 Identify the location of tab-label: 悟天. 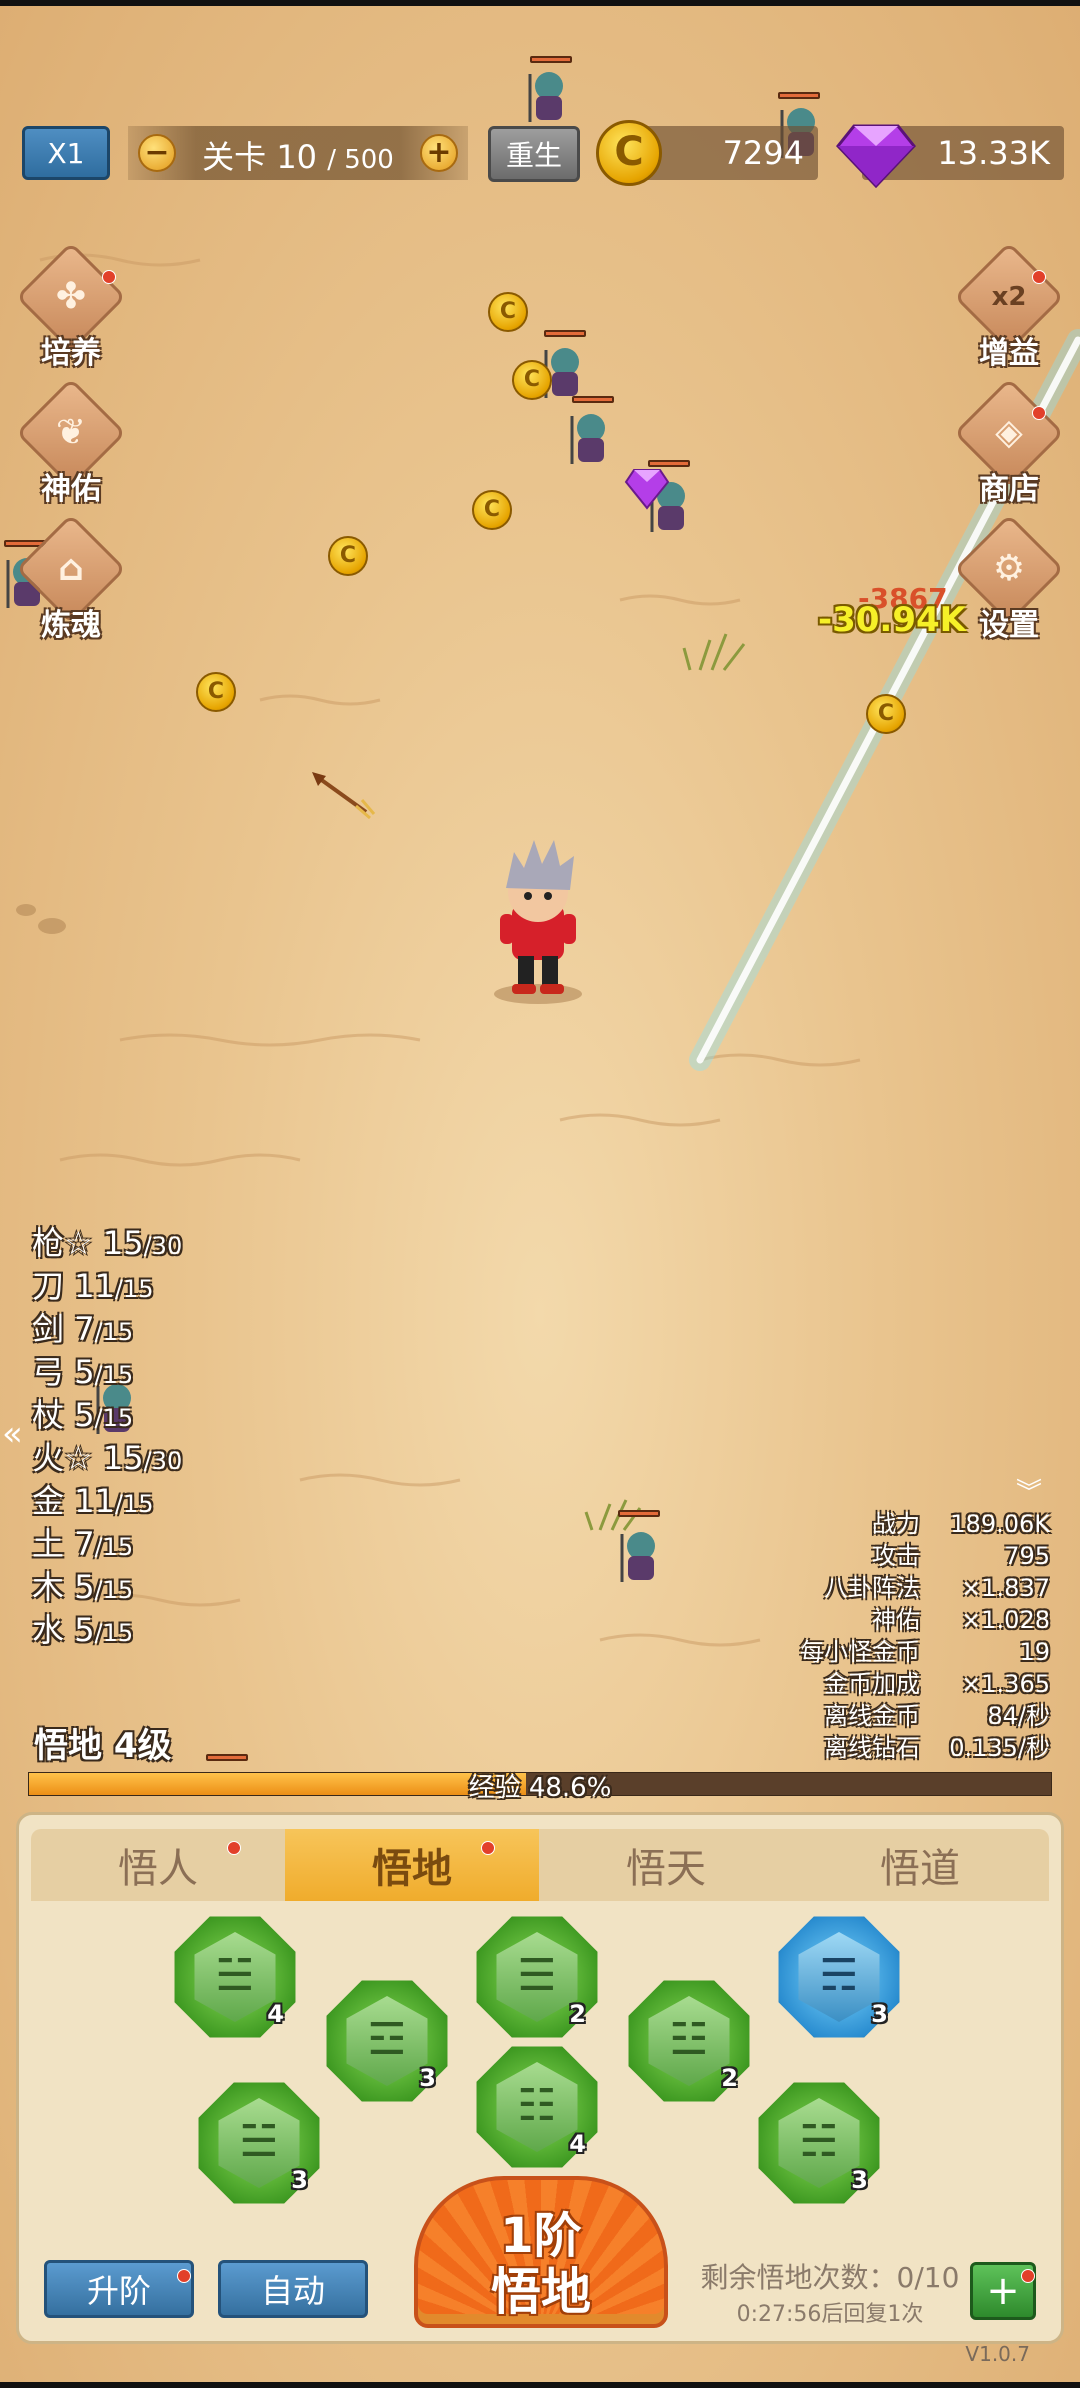
(666, 1869).